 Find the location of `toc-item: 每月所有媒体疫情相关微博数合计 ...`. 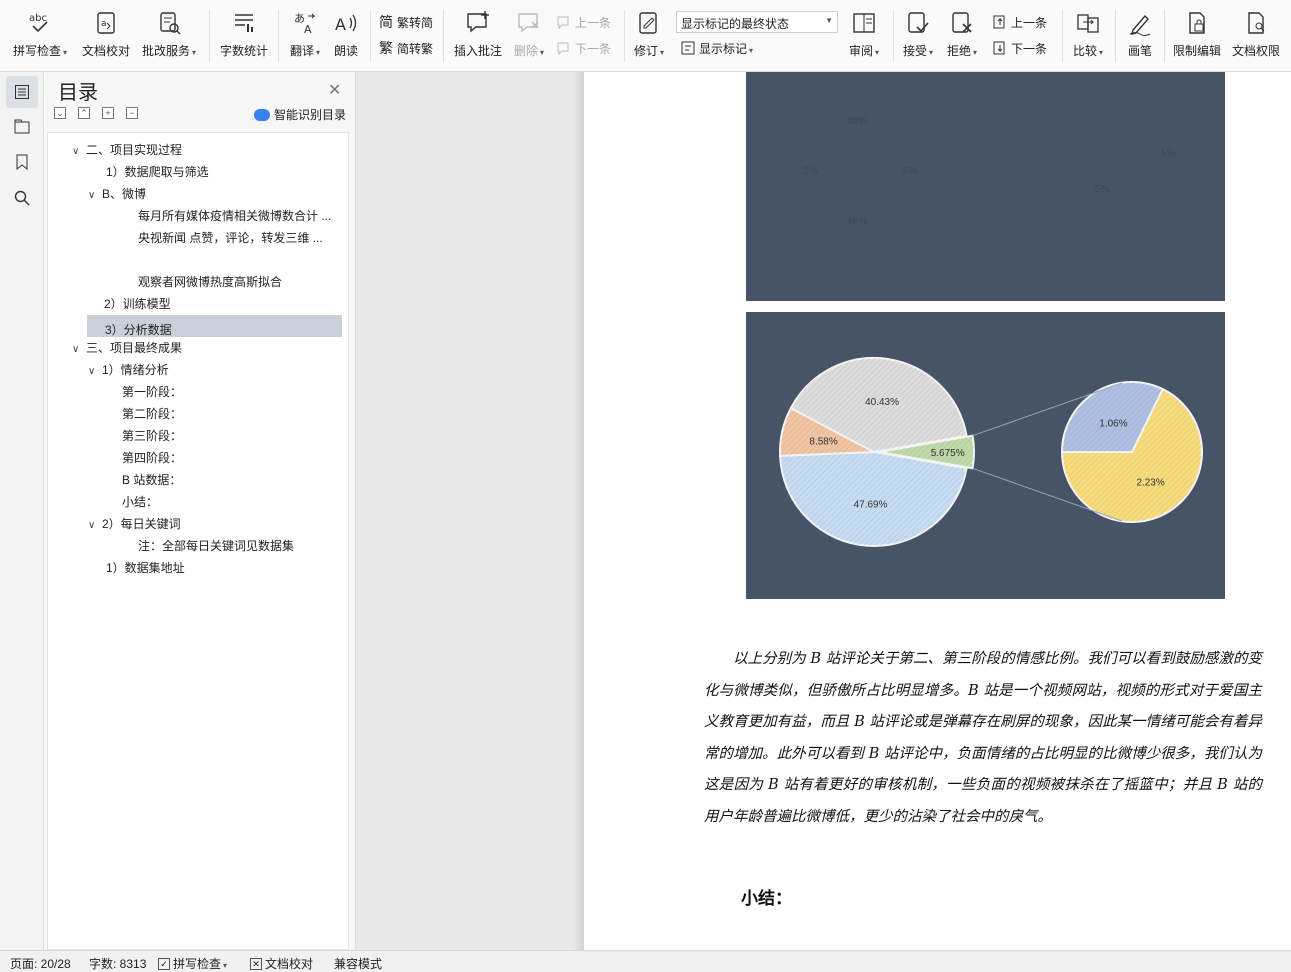

toc-item: 每月所有媒体疫情相关微博数合计 ... is located at coordinates (238, 216).